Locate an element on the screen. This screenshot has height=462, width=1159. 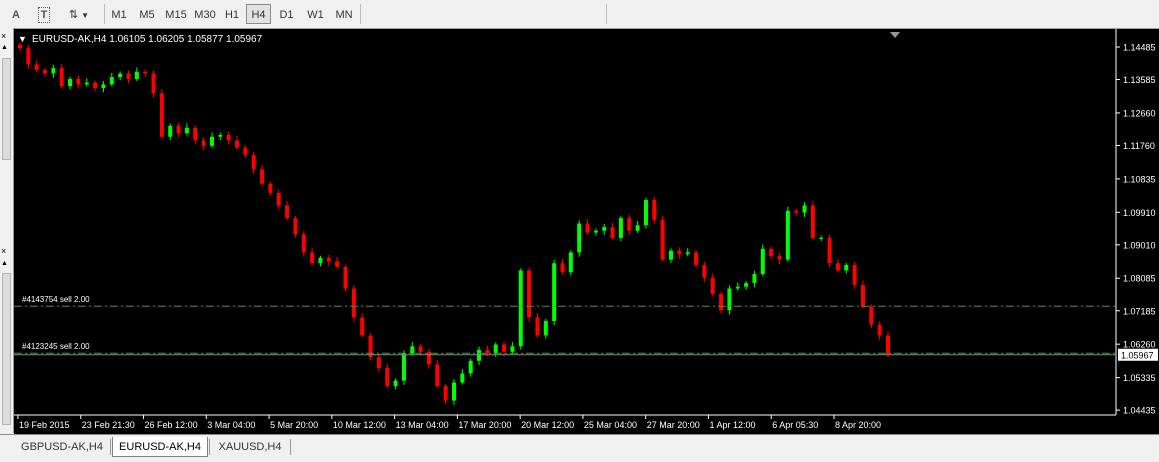
timeframe-h1: H1 is located at coordinates (232, 14).